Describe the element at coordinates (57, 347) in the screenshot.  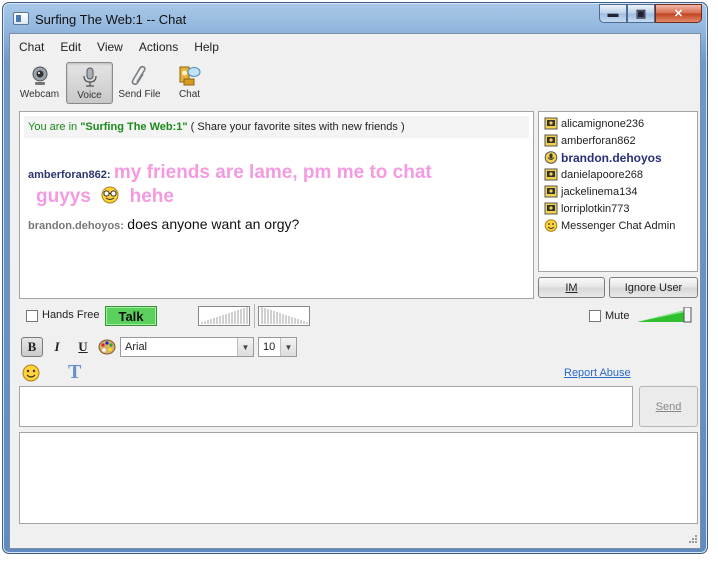
I see `italic-button: I` at that location.